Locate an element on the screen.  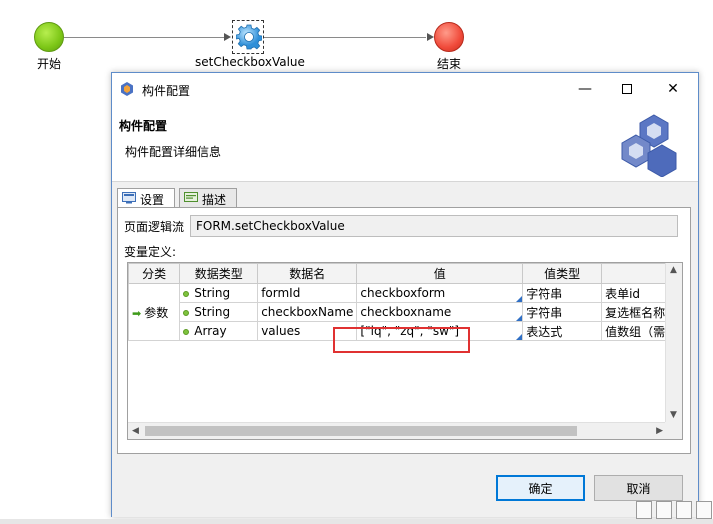
value-type-cell: 表达式 is located at coordinates (562, 331).